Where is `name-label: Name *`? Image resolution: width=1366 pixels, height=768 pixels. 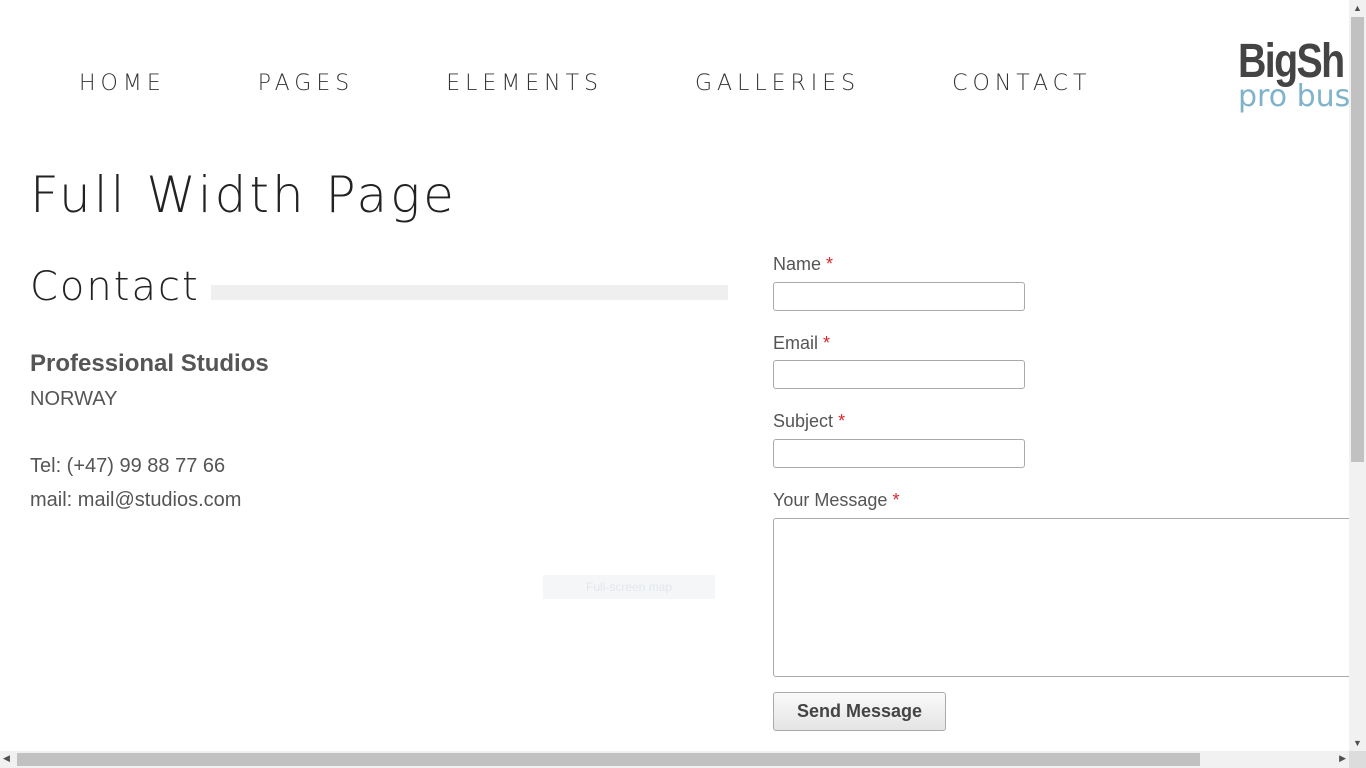 name-label: Name * is located at coordinates (803, 264).